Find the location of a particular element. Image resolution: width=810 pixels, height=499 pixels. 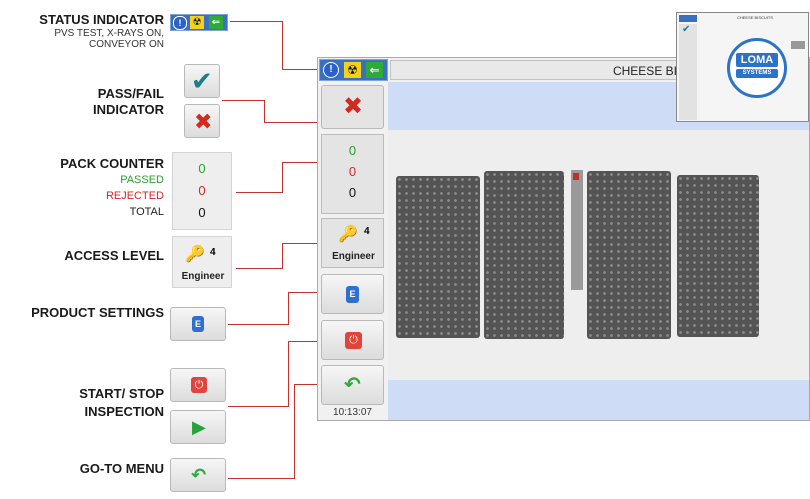

connector-passfail is located at coordinates (243, 111).